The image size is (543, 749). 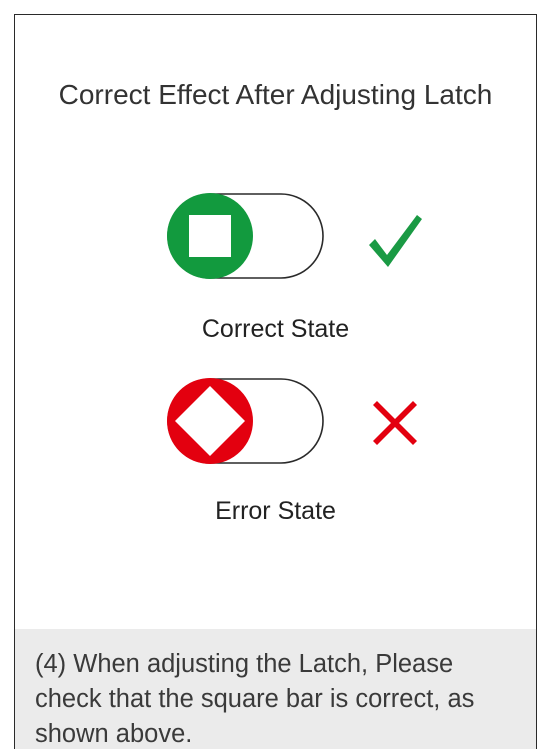 I want to click on cross-mark-icon, so click(x=395, y=423).